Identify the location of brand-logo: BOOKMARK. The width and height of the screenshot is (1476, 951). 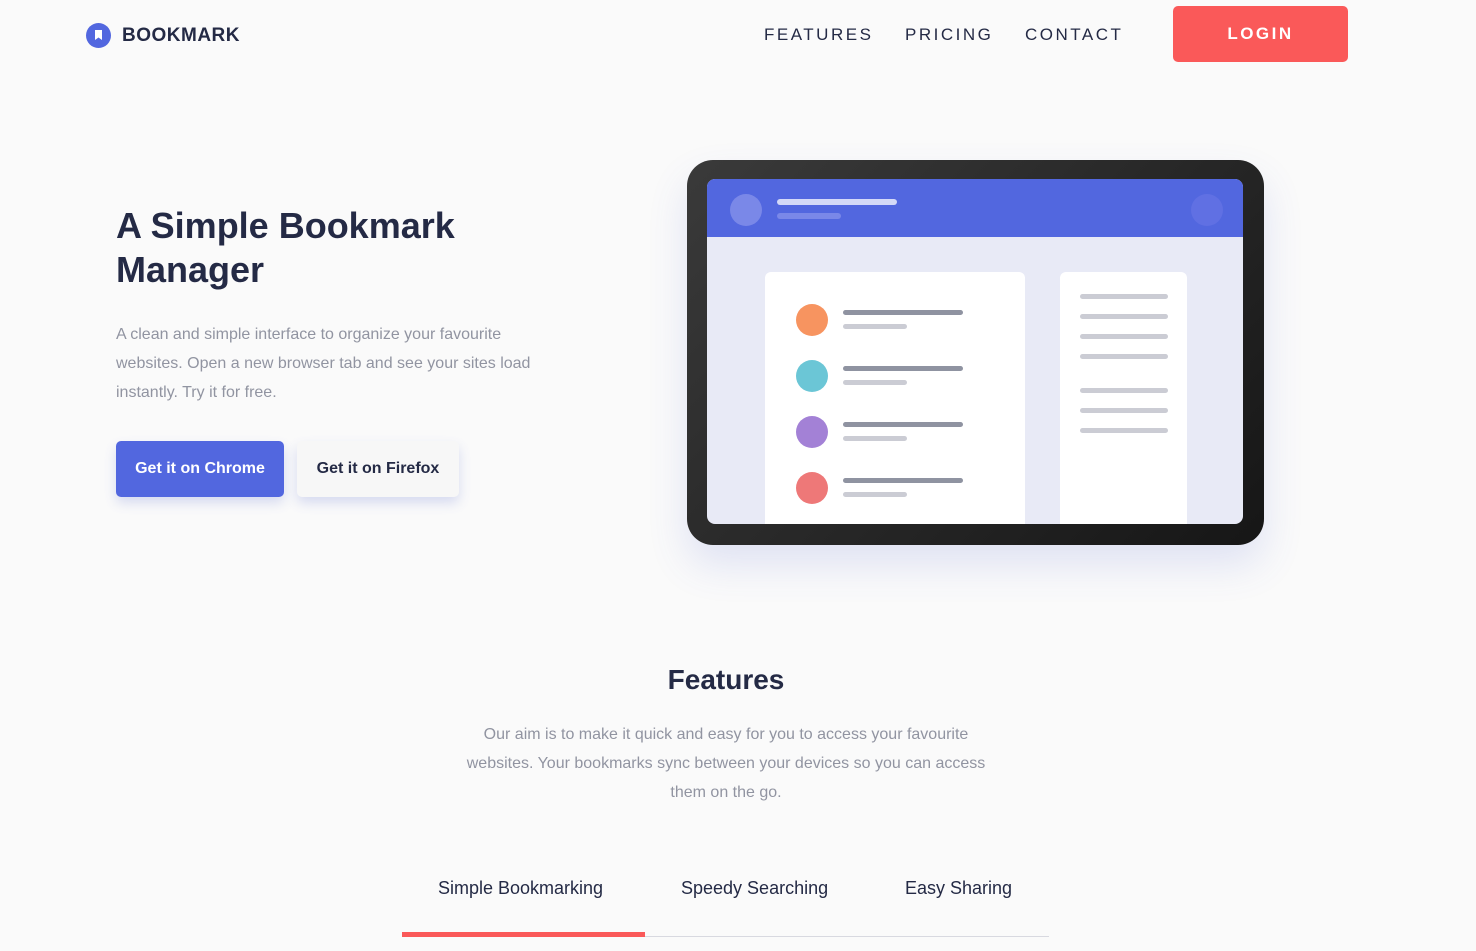
(163, 35).